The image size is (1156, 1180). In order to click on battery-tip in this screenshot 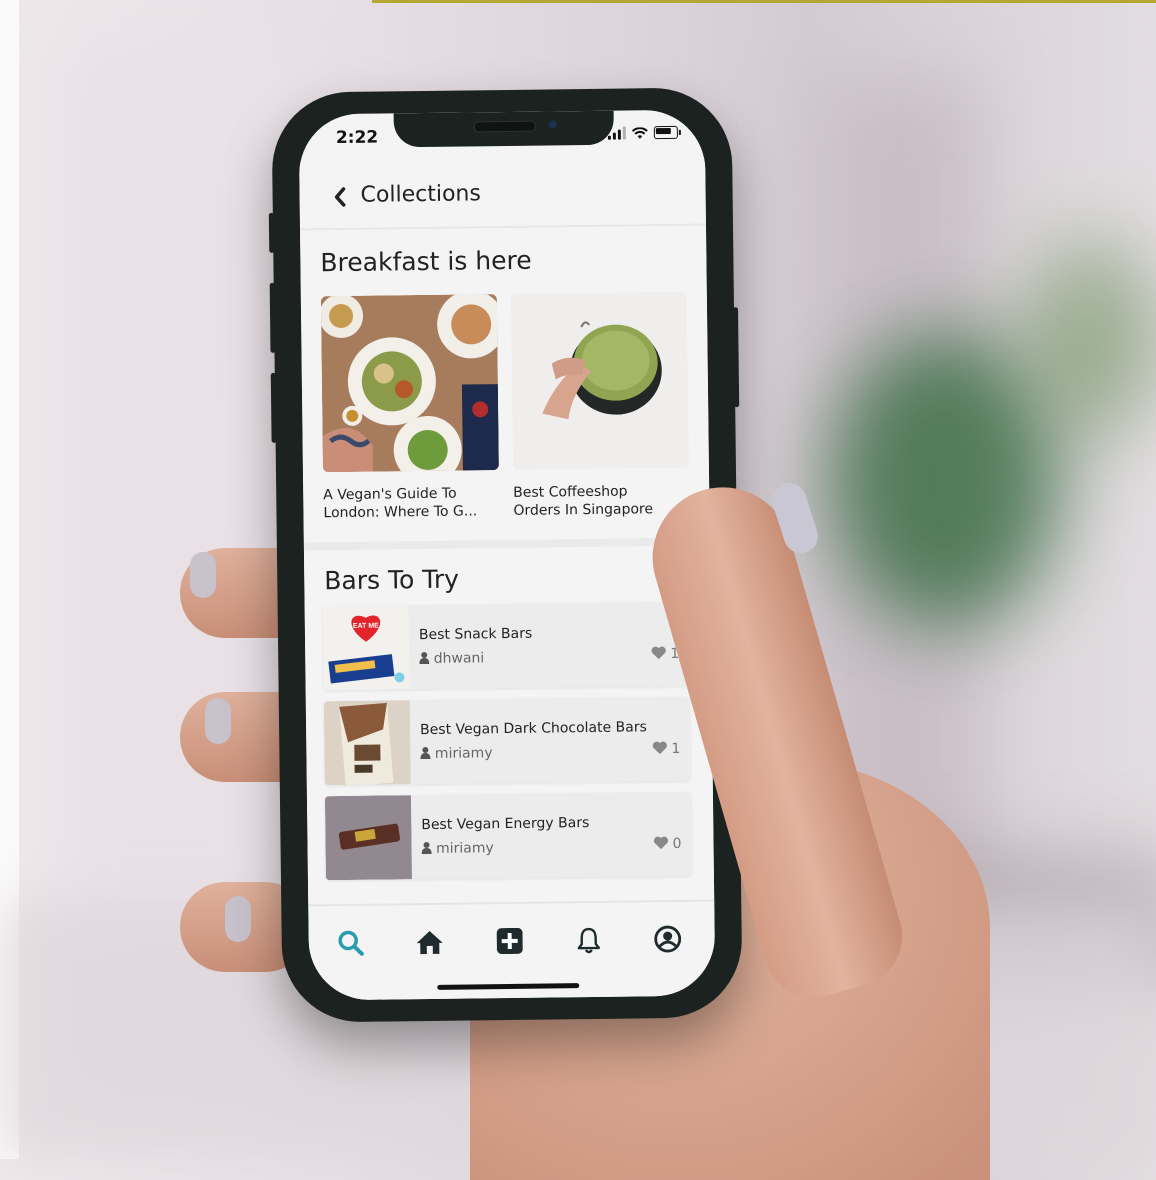, I will do `click(679, 132)`.